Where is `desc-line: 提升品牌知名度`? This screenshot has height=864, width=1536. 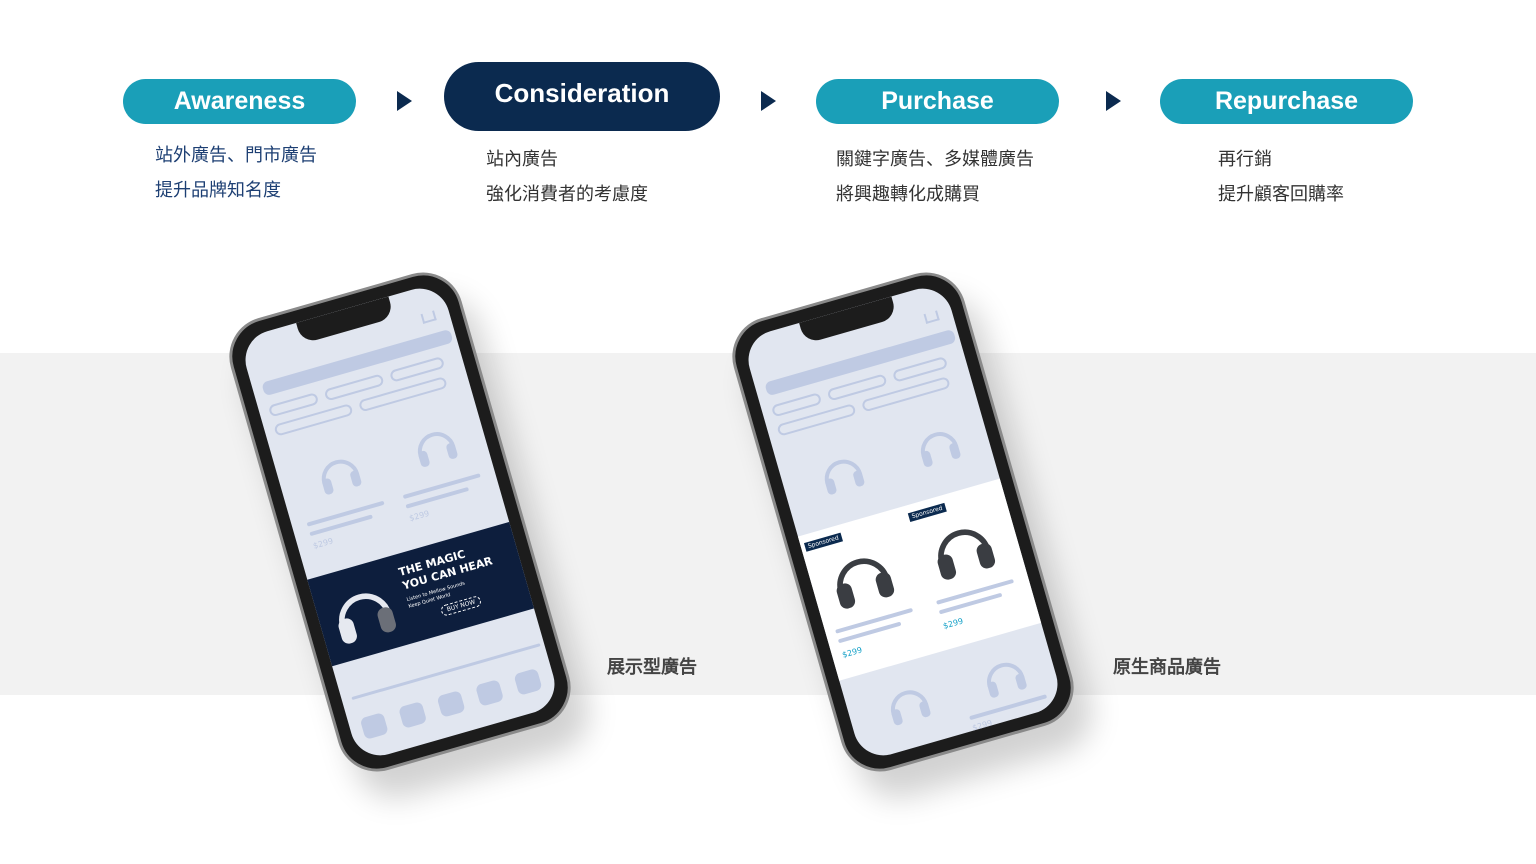 desc-line: 提升品牌知名度 is located at coordinates (218, 190).